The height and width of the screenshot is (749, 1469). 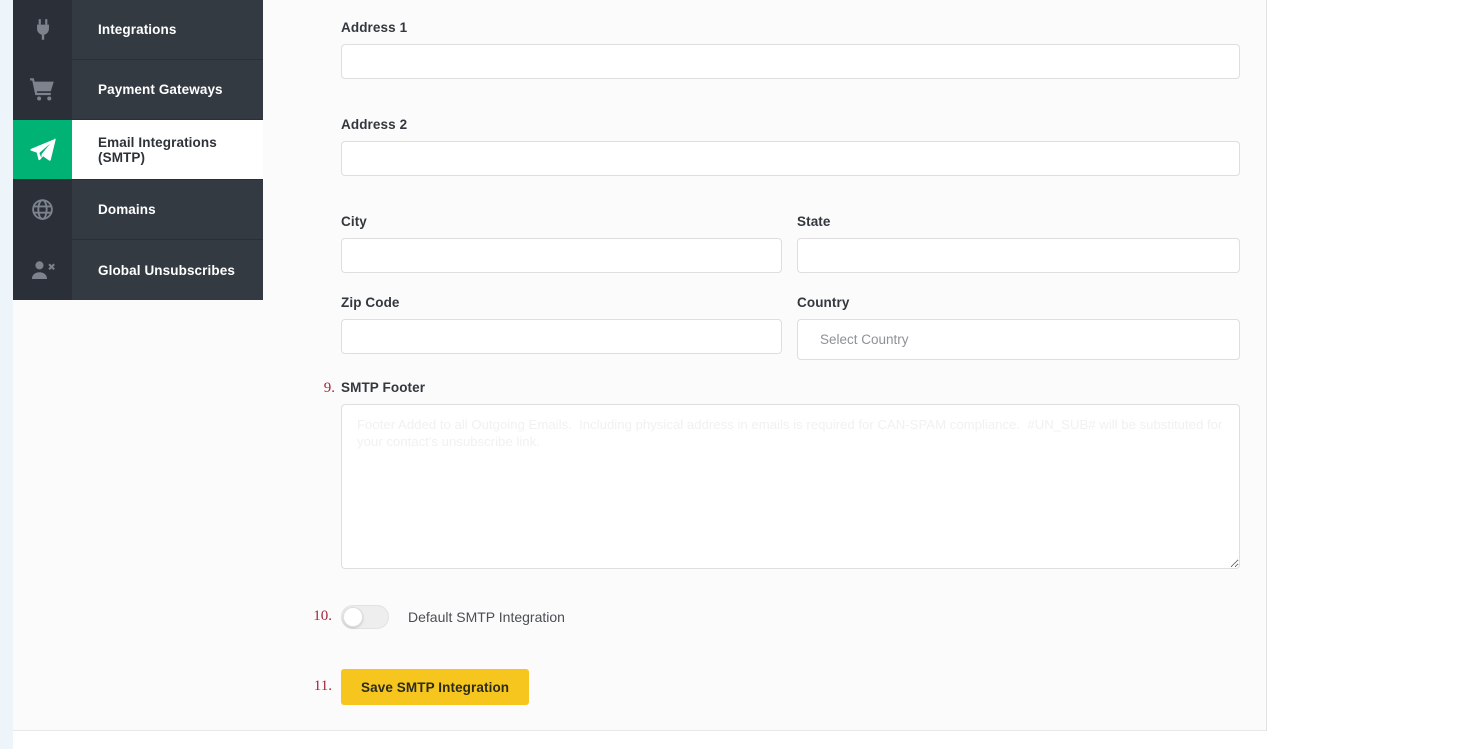 What do you see at coordinates (42, 270) in the screenshot?
I see `user-remove-icon` at bounding box center [42, 270].